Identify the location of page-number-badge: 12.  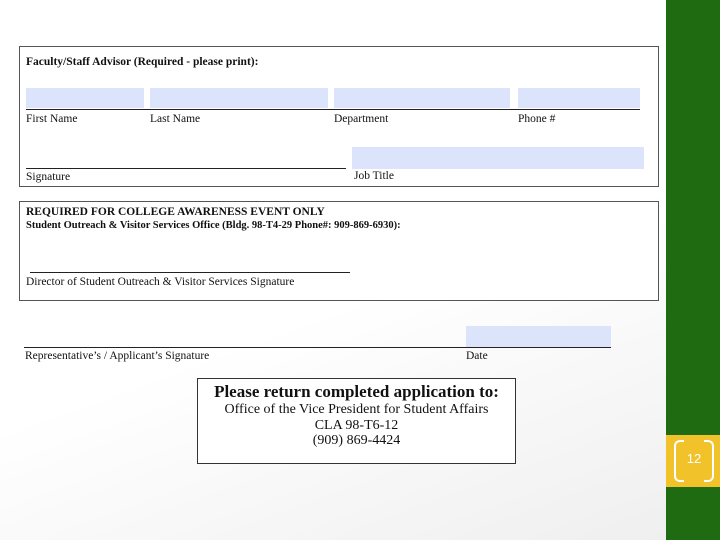
(694, 460).